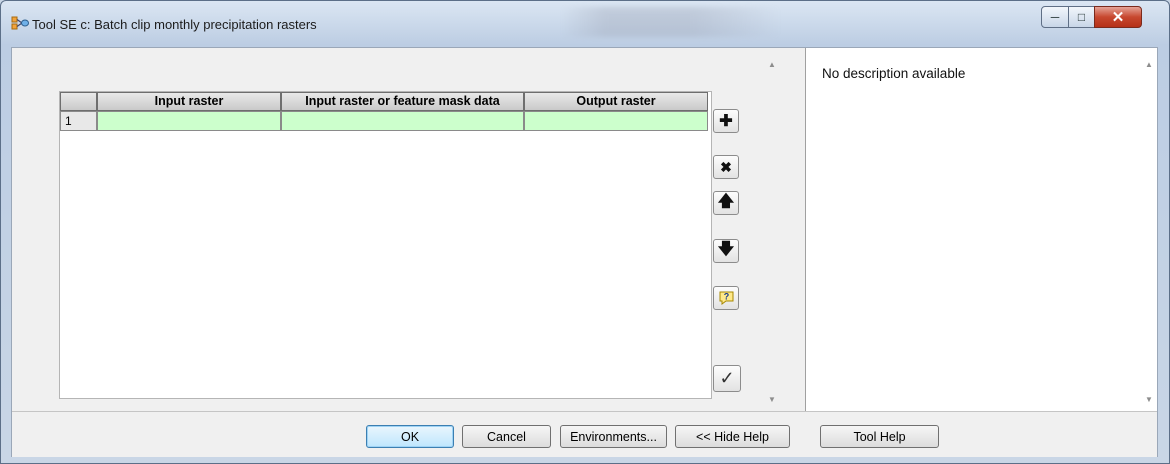 Image resolution: width=1170 pixels, height=464 pixels. What do you see at coordinates (189, 101) in the screenshot?
I see `column-header-input-raster: Input raster` at bounding box center [189, 101].